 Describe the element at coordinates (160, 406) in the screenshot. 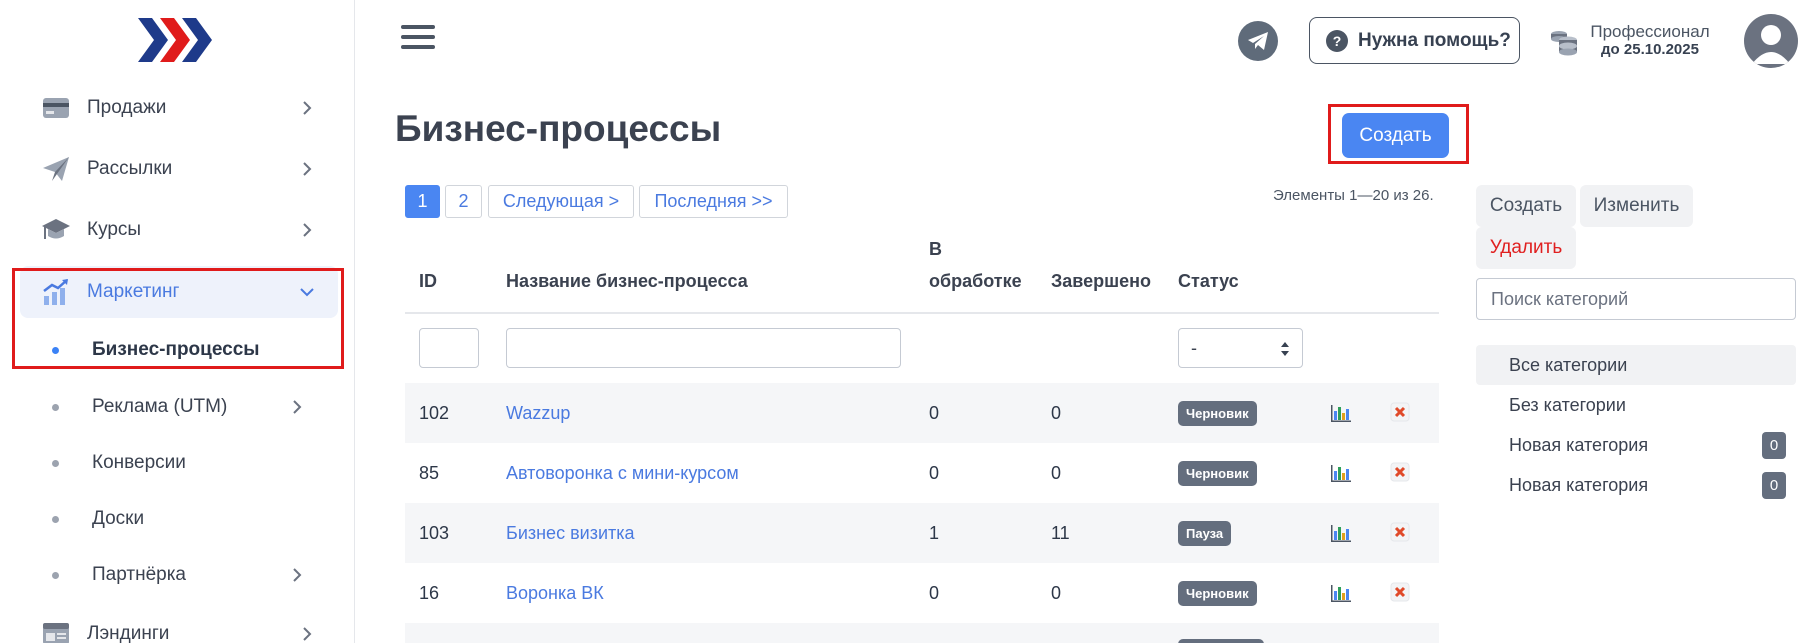

I see `sidebar-subitem-label: Реклама (UTM)` at that location.